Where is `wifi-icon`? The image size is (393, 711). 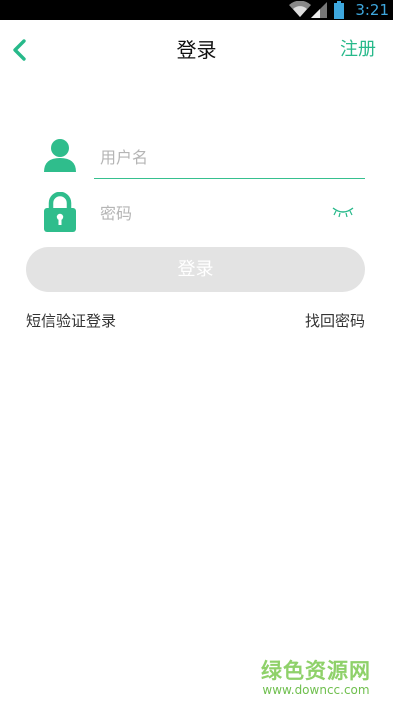 wifi-icon is located at coordinates (300, 9).